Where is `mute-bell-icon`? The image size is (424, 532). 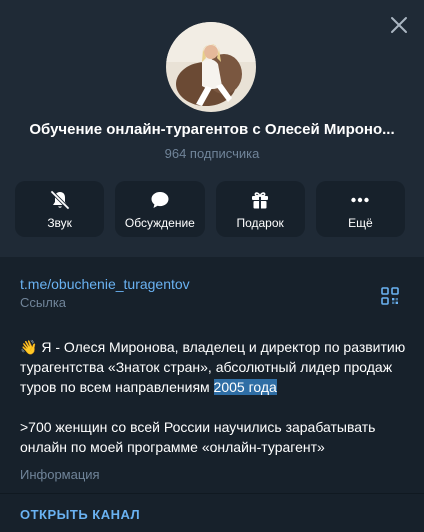
mute-bell-icon is located at coordinates (59, 199).